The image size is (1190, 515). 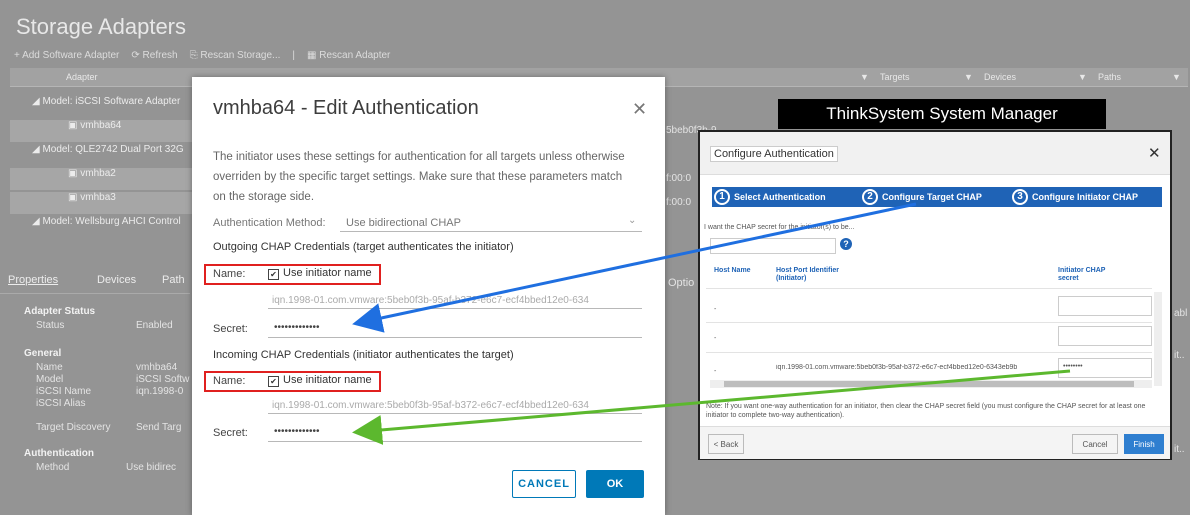 I want to click on target-discovery-label: Target Discovery, so click(x=73, y=427).